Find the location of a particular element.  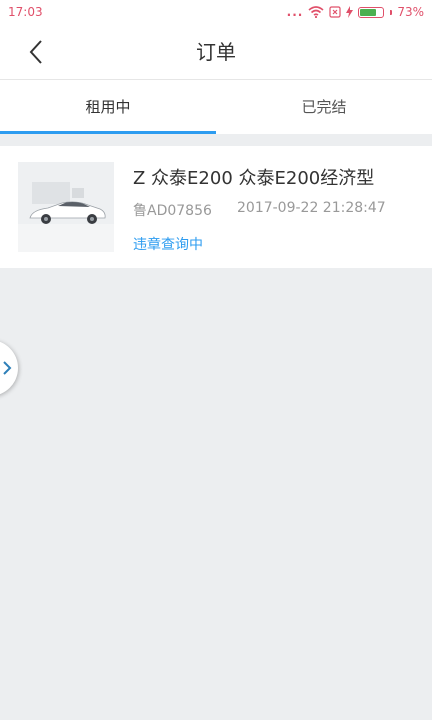

chevron-right-icon is located at coordinates (7, 368).